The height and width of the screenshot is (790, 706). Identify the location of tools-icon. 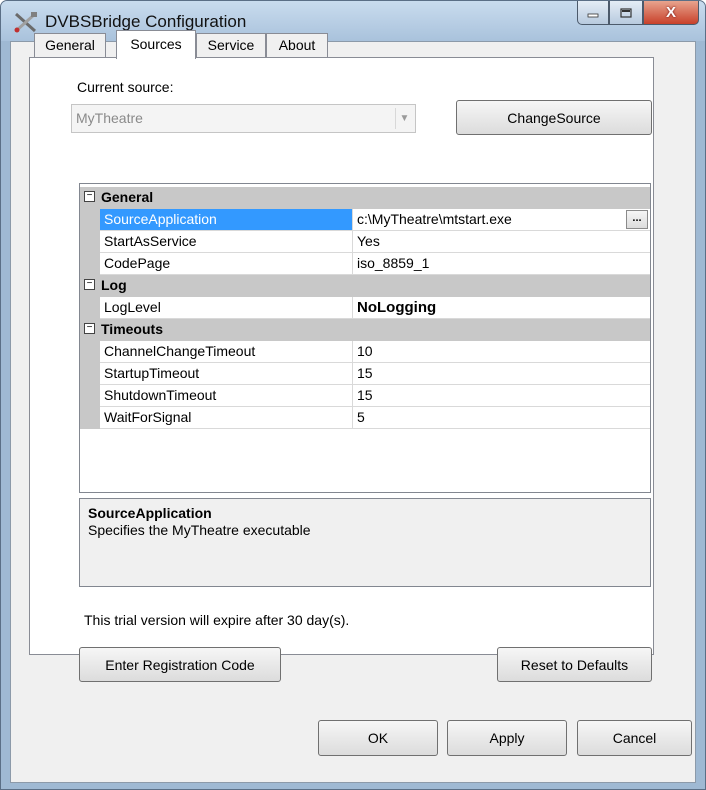
(25, 22).